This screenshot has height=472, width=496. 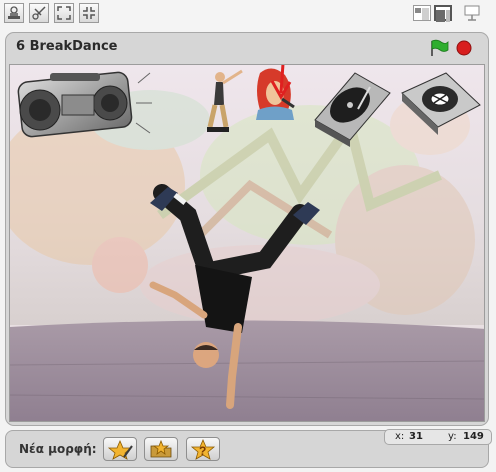 I want to click on duplicate-tool-button, so click(x=14, y=13).